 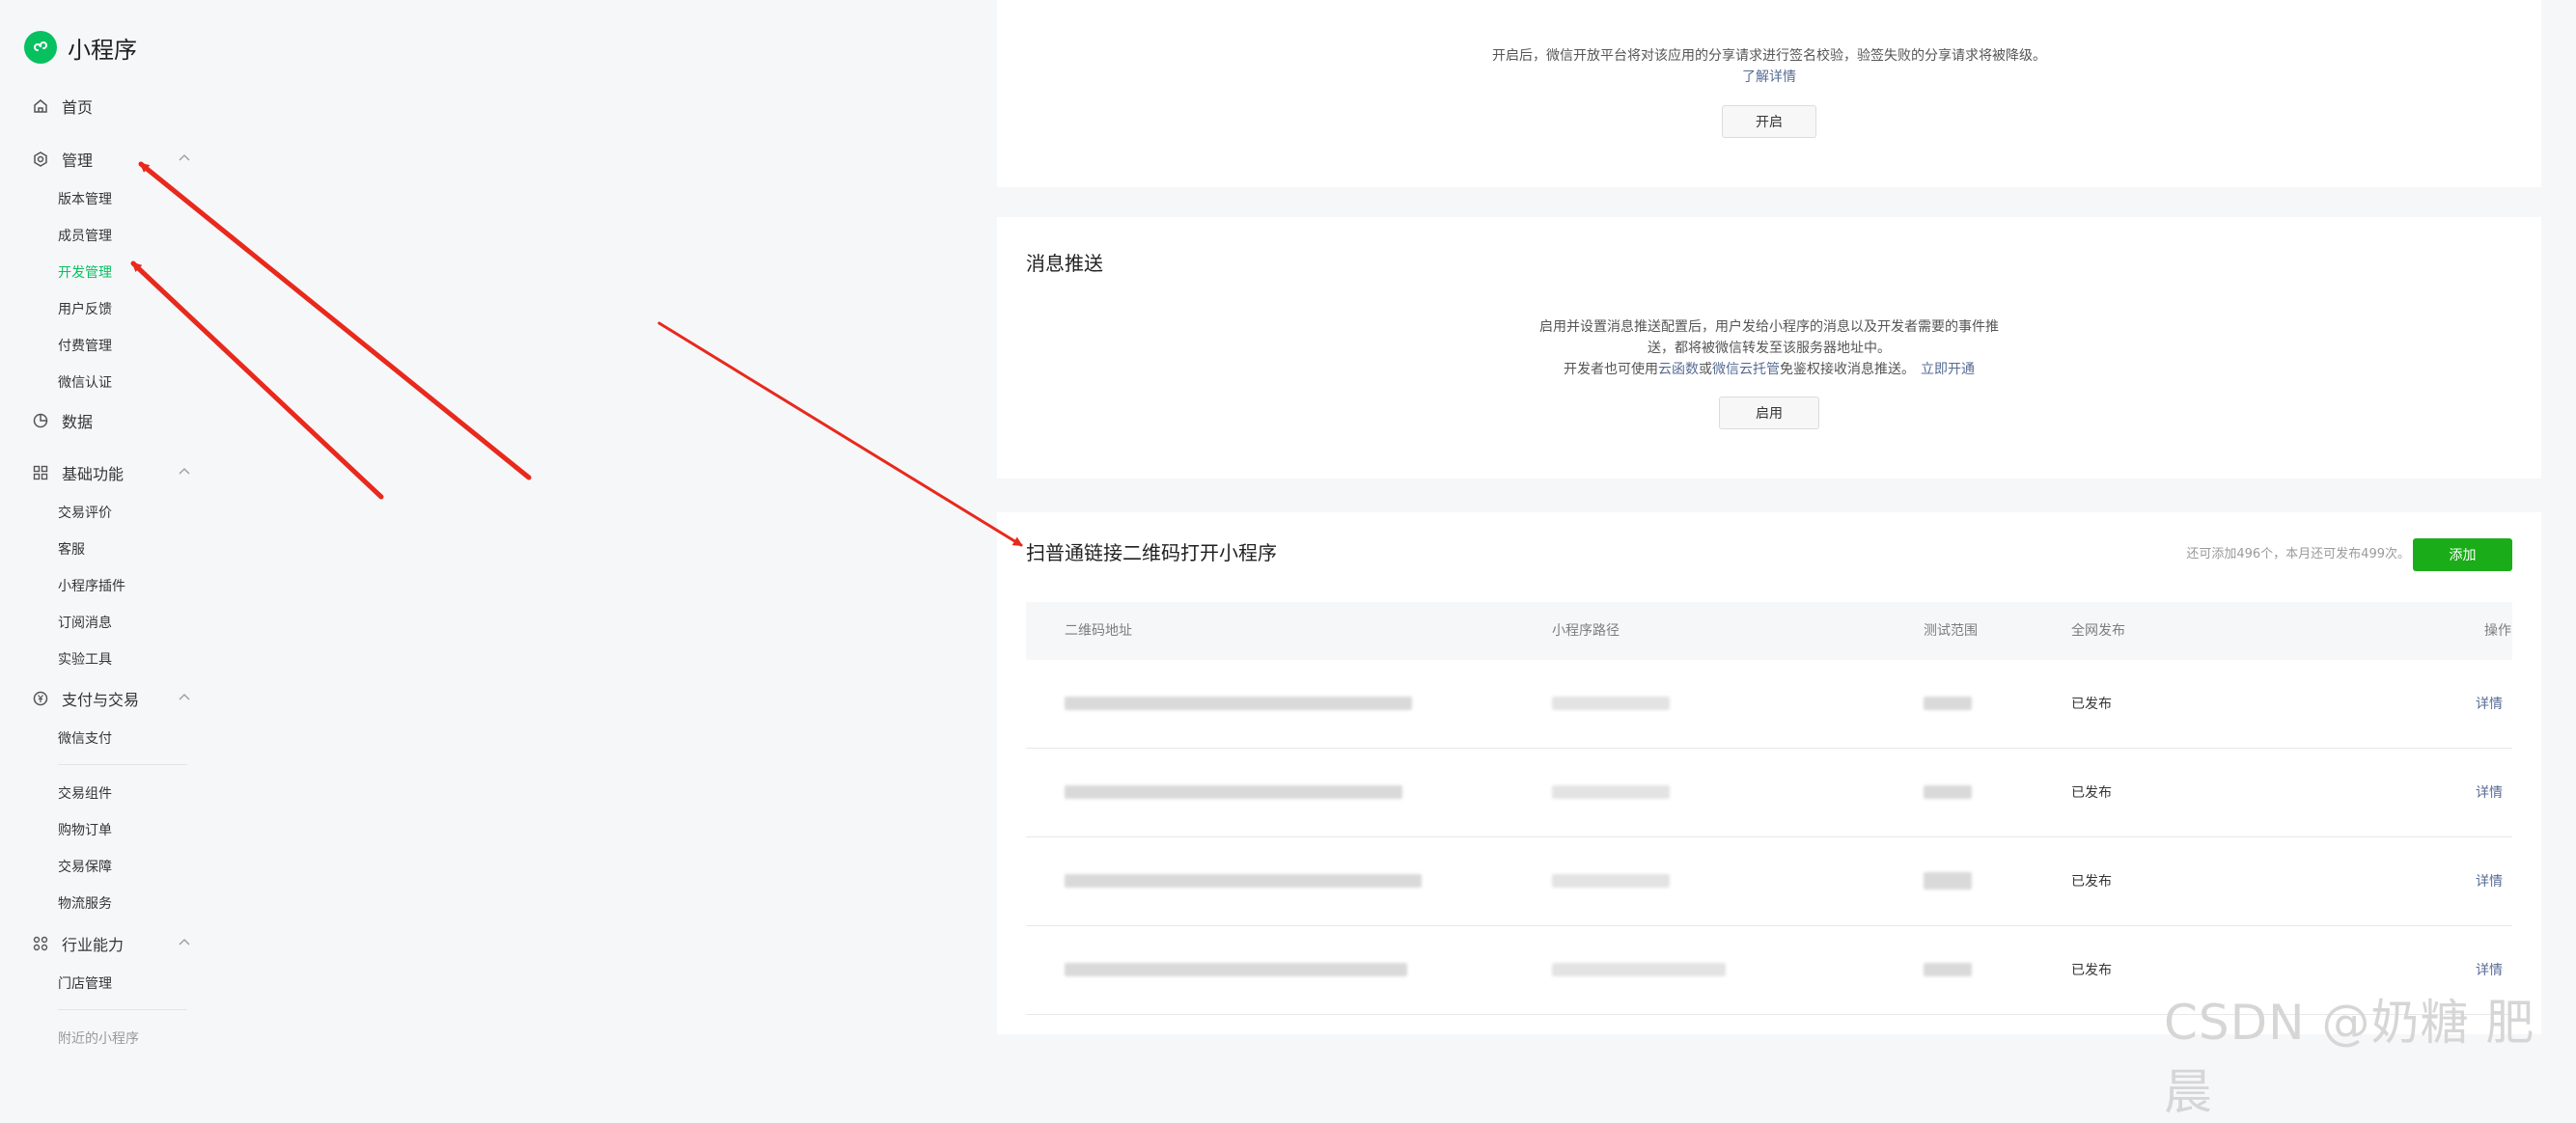 I want to click on nav-industry: 行业能力, so click(x=111, y=944).